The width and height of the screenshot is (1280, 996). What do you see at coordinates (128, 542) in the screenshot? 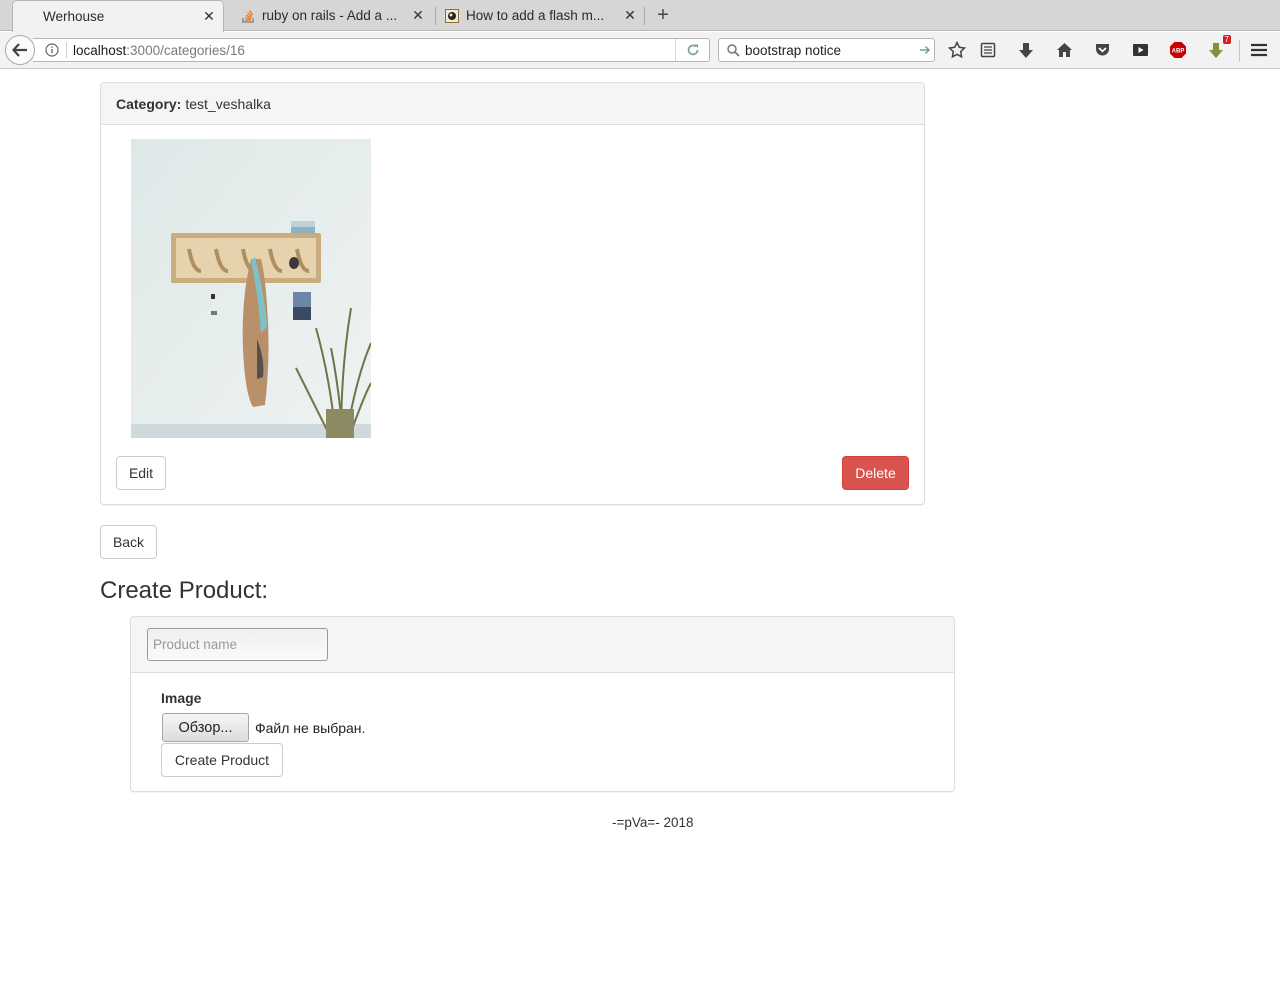
I see `back-button: Back` at bounding box center [128, 542].